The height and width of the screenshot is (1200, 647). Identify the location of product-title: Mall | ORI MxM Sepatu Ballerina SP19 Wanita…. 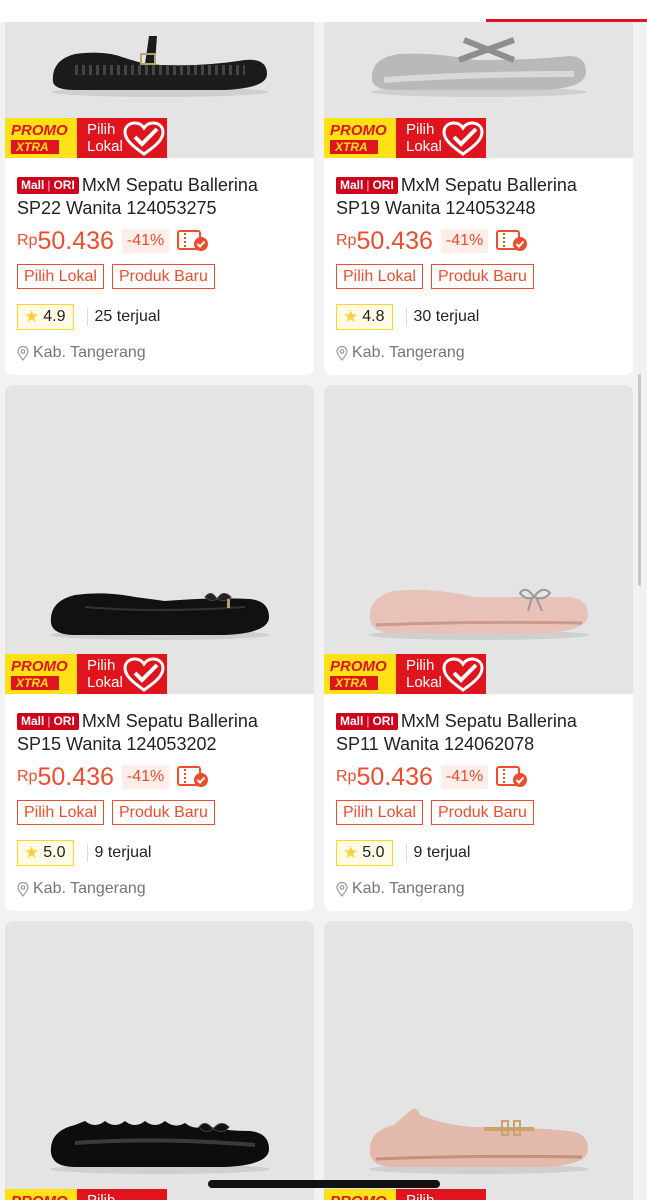
(478, 197).